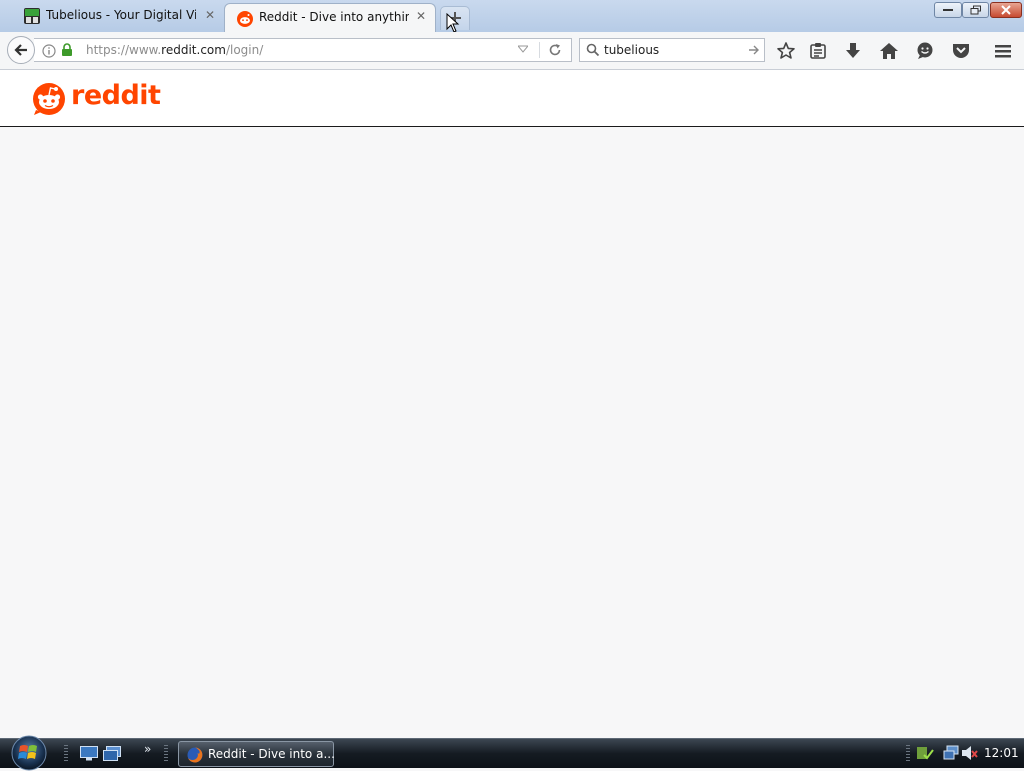  I want to click on tab-tubelious: Tubelious - Your Digital Vi... ✕, so click(118, 18).